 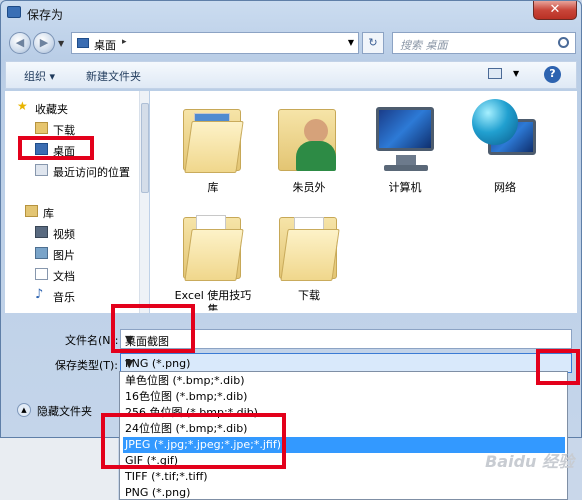 I want to click on item-label: 库, so click(x=213, y=187).